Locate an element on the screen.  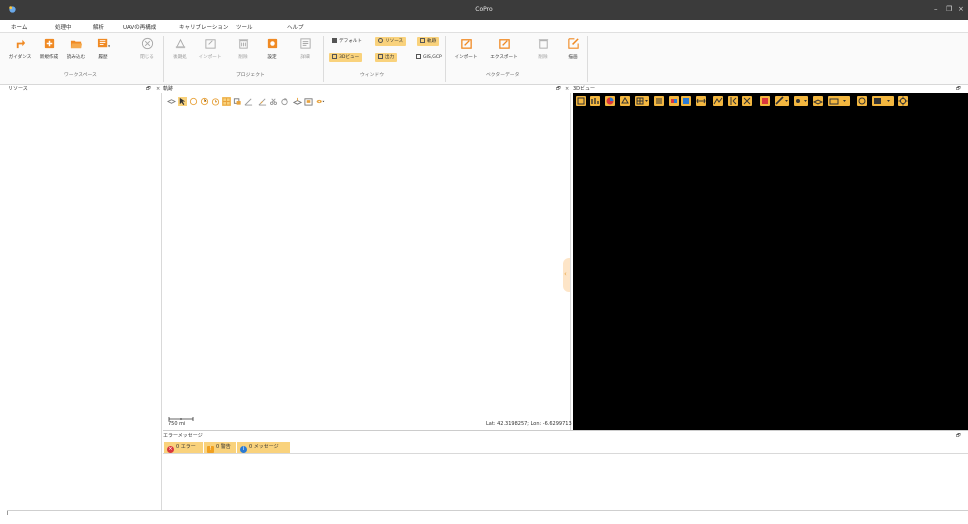
view3d-cut-button is located at coordinates (747, 101).